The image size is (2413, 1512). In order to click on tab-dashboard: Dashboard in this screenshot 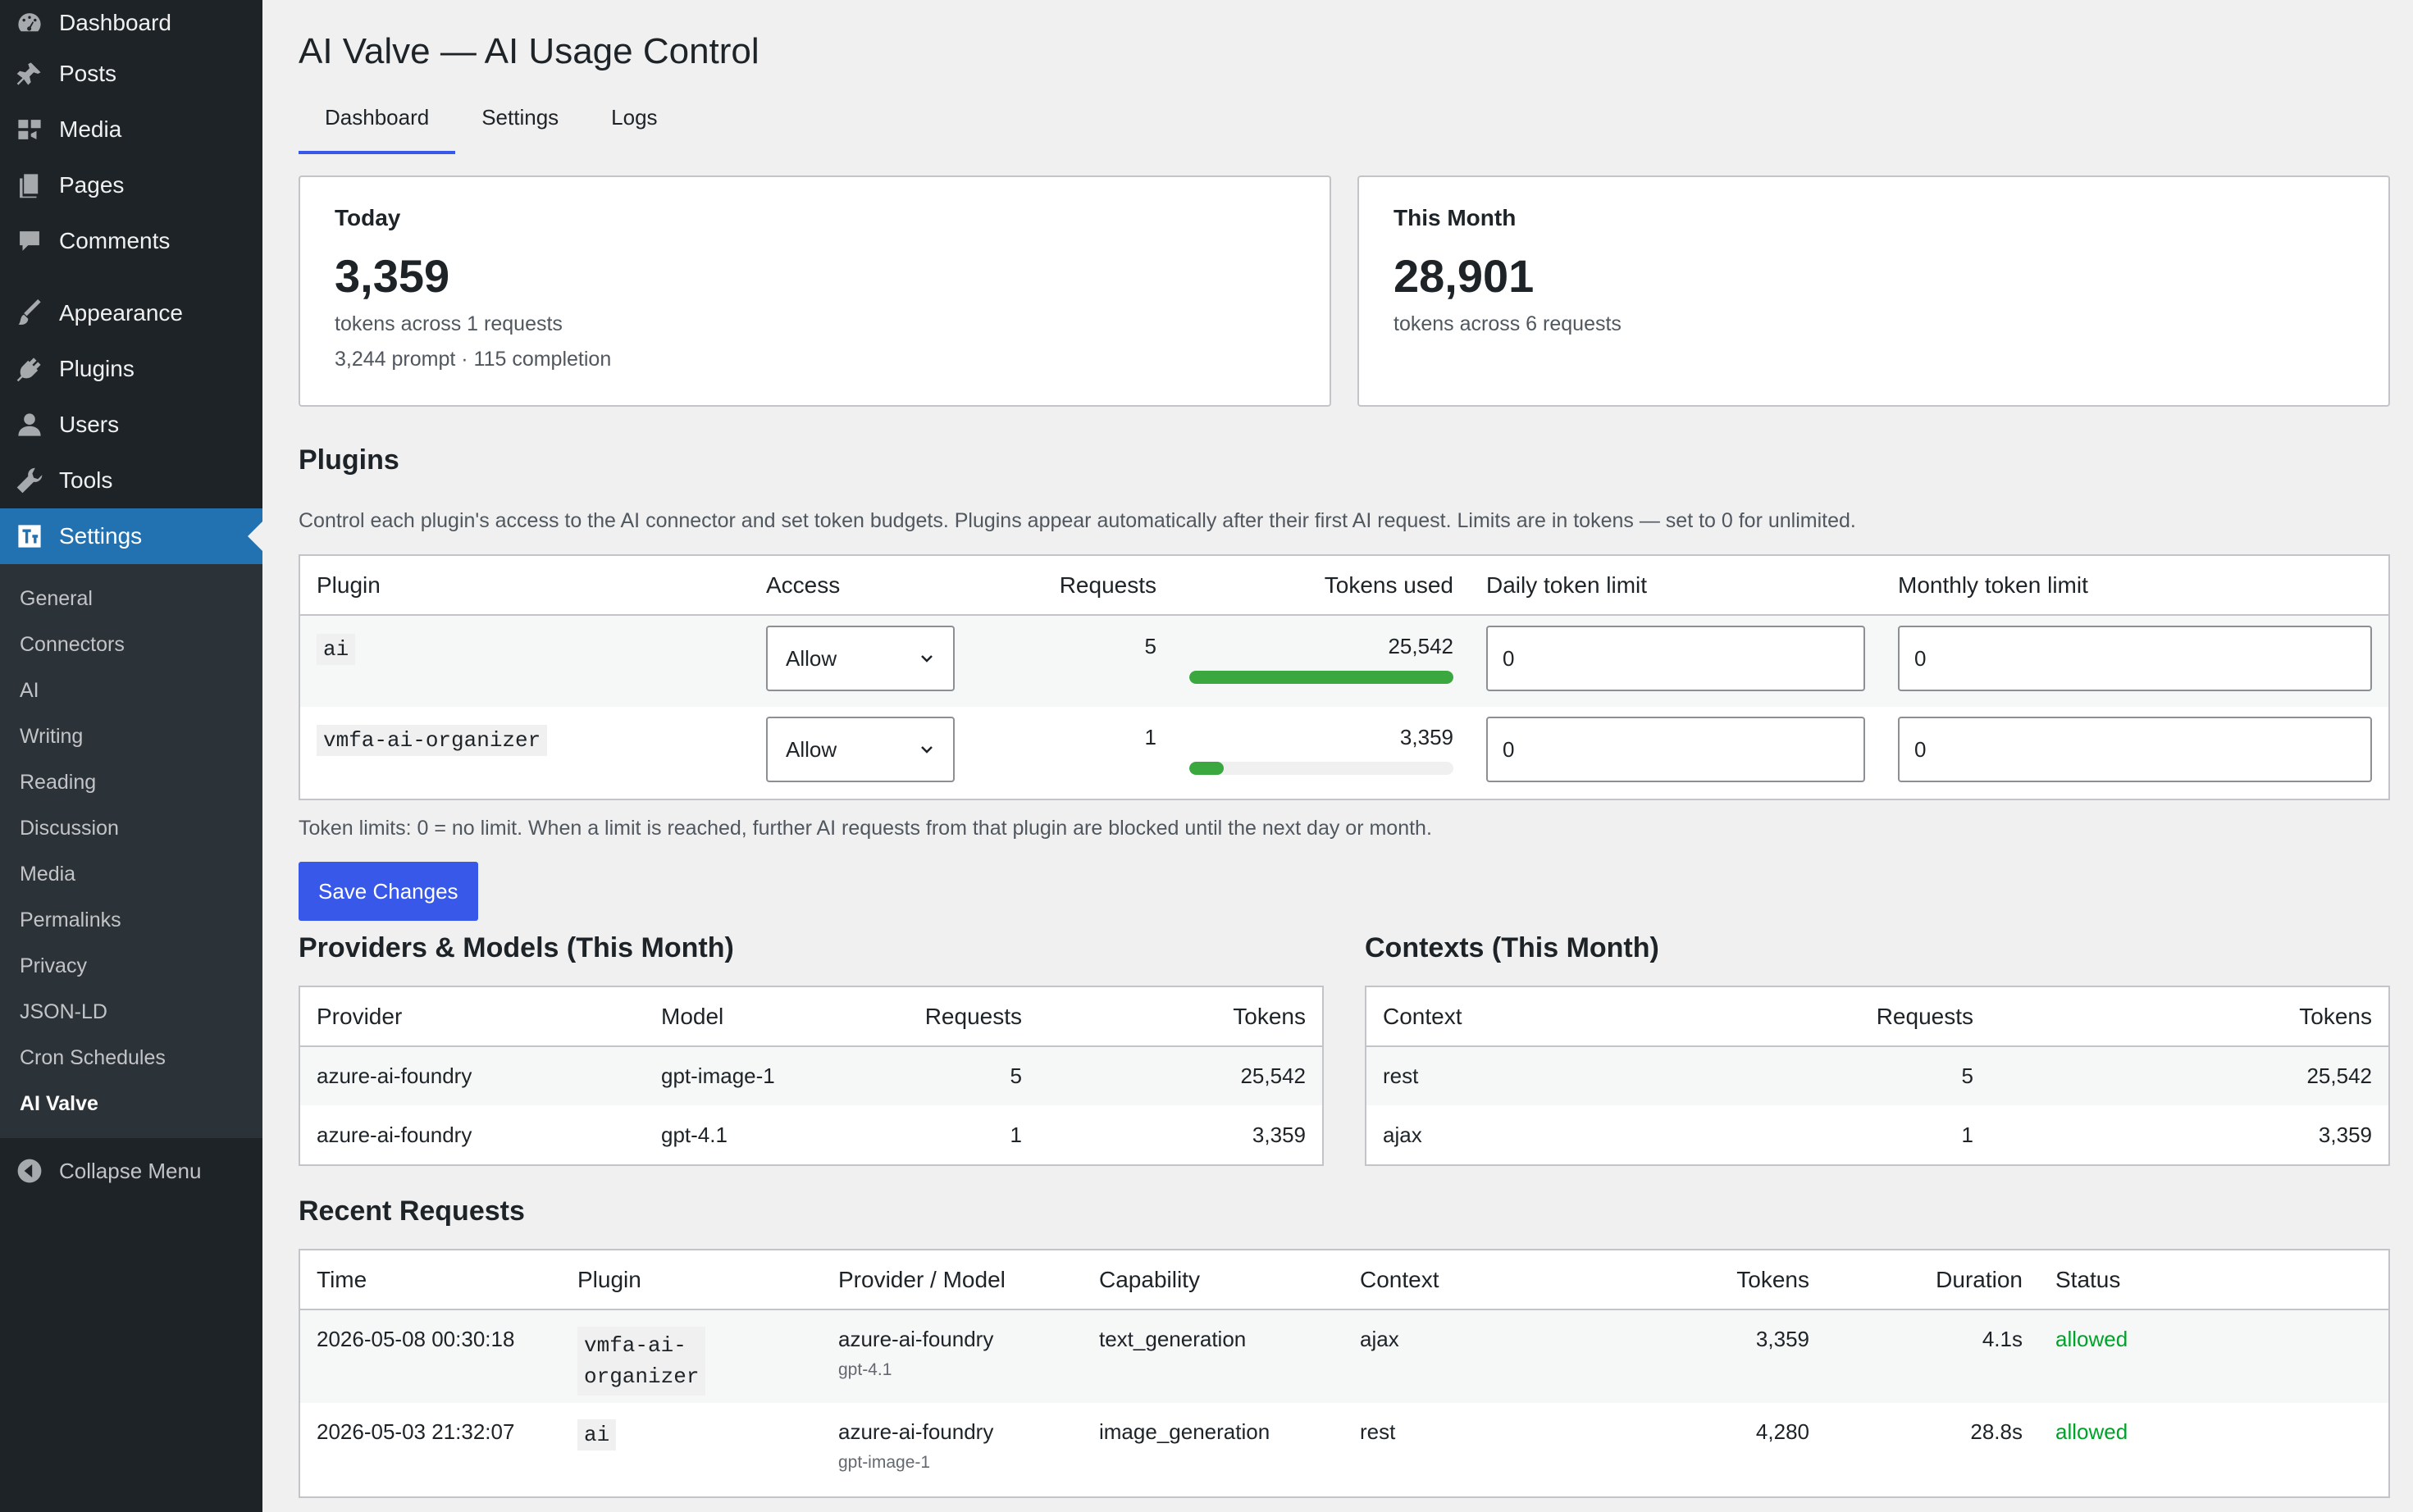, I will do `click(377, 123)`.